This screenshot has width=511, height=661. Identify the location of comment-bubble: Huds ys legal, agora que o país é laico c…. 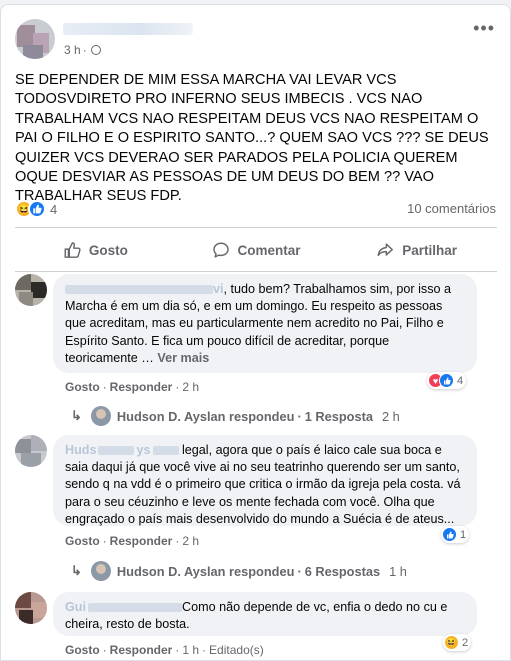
(265, 480).